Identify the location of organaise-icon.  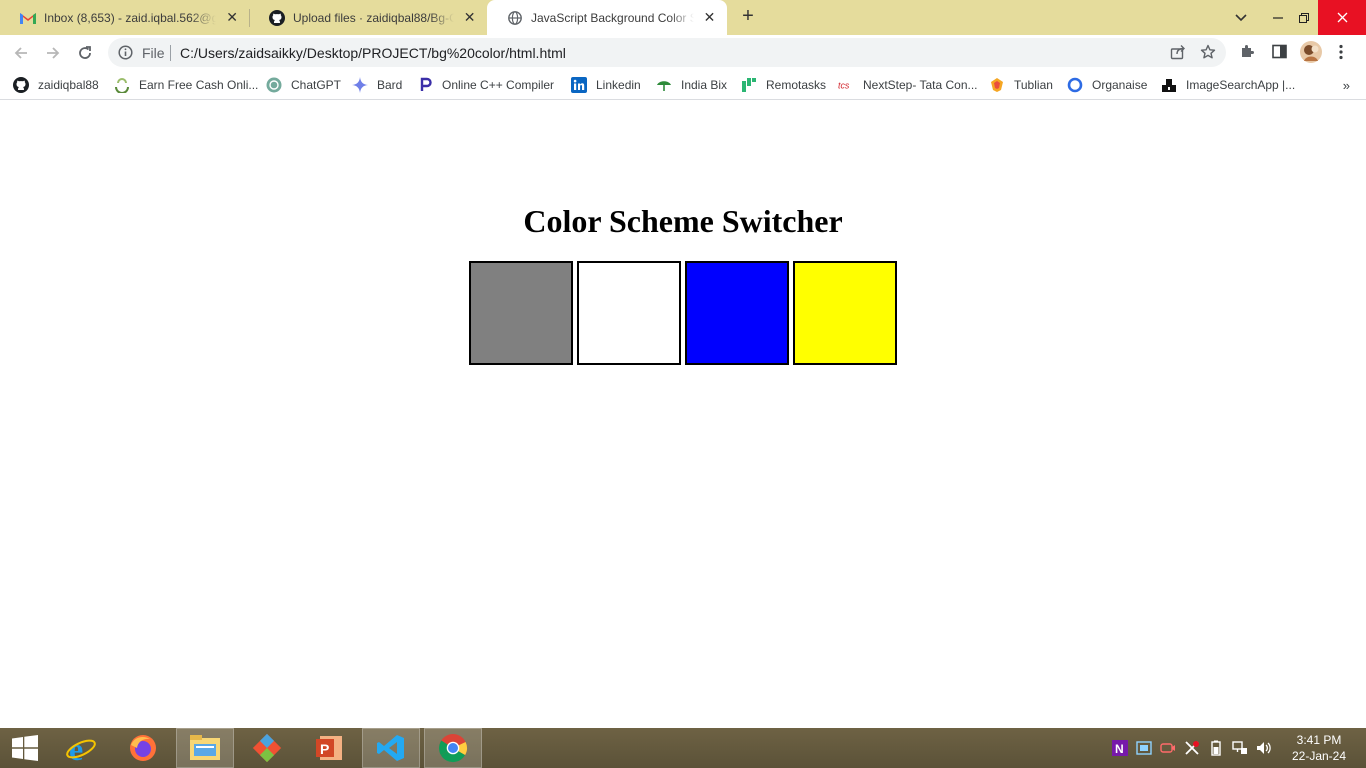
(1075, 85).